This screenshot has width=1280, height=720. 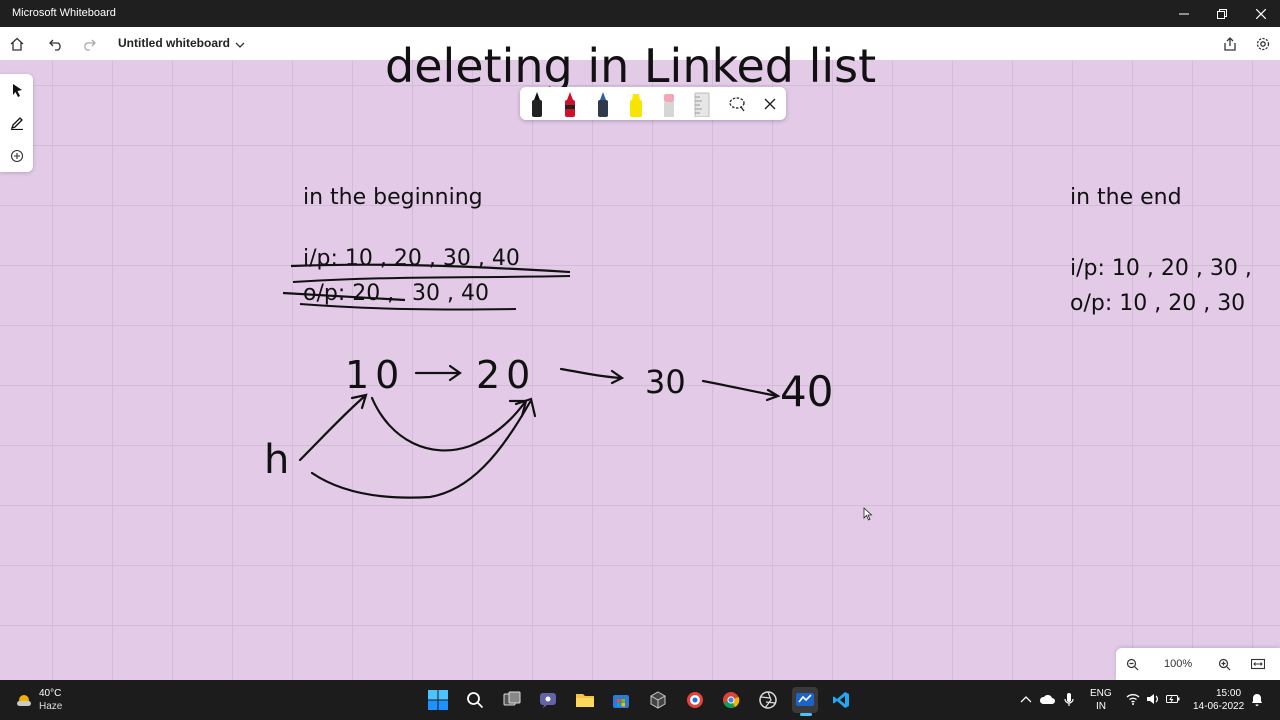 What do you see at coordinates (1069, 700) in the screenshot?
I see `microphone-icon` at bounding box center [1069, 700].